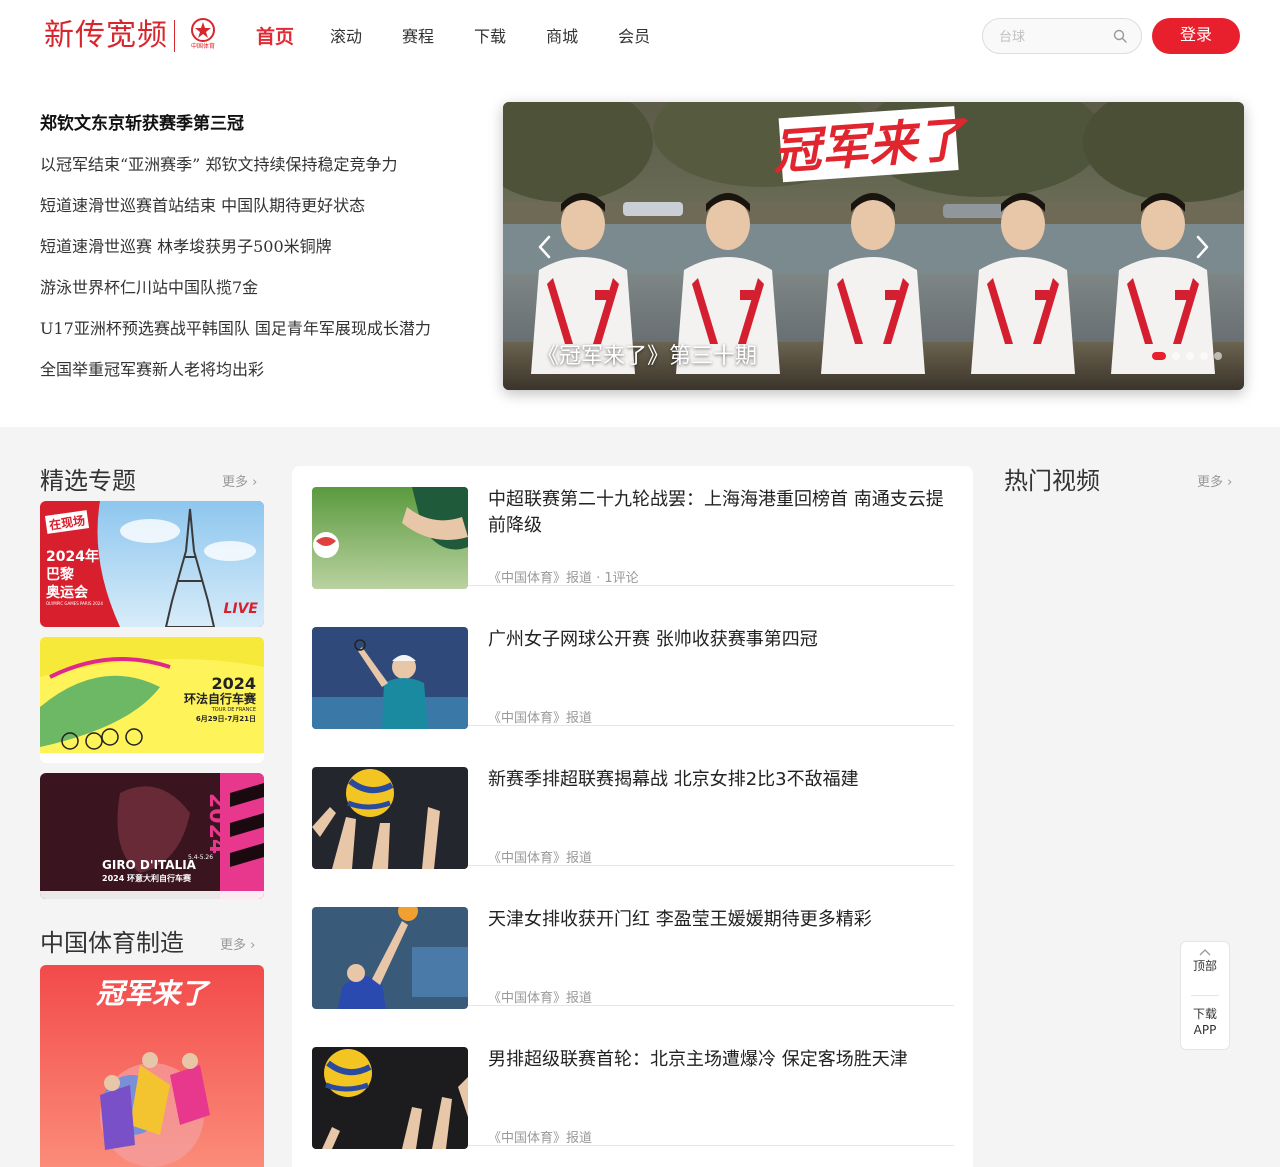  Describe the element at coordinates (562, 37) in the screenshot. I see `nav-mall: 商城` at that location.